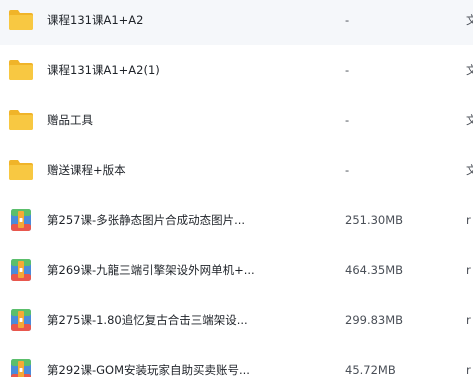 The height and width of the screenshot is (377, 473). Describe the element at coordinates (236, 70) in the screenshot. I see `file-row-folder: 课程131课A1+A2(1) - 文` at that location.